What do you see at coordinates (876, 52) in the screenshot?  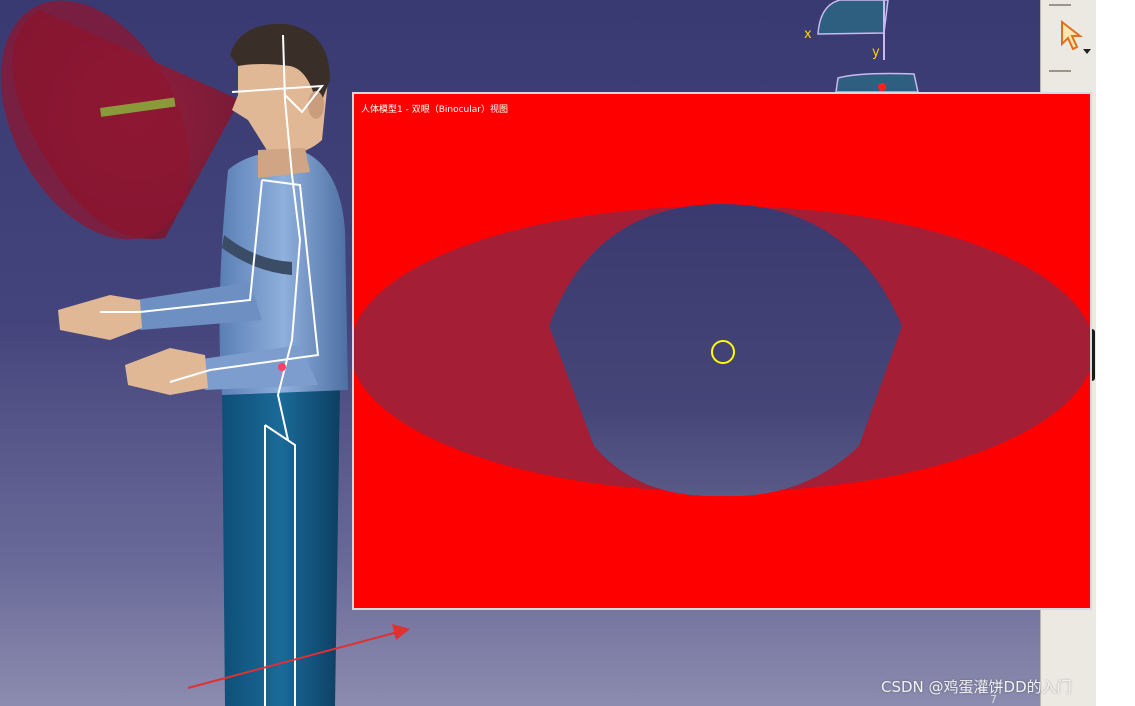 I see `axis-label-y: y` at bounding box center [876, 52].